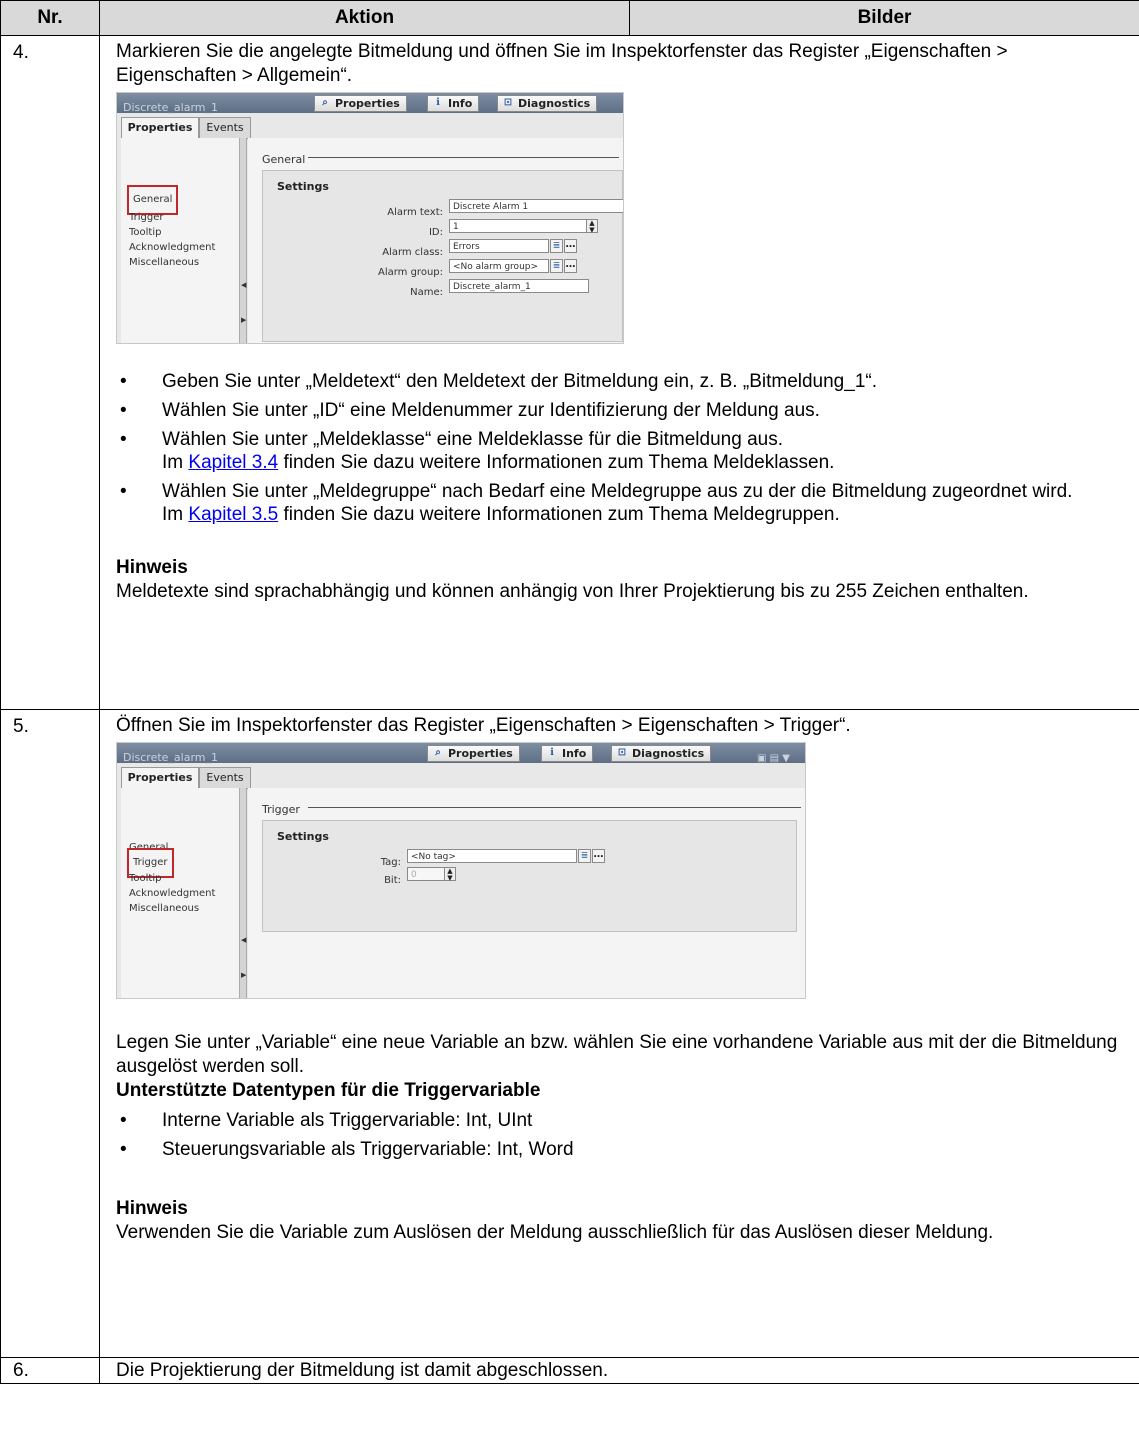 The height and width of the screenshot is (1443, 1139). I want to click on section-title: Trigger, so click(281, 809).